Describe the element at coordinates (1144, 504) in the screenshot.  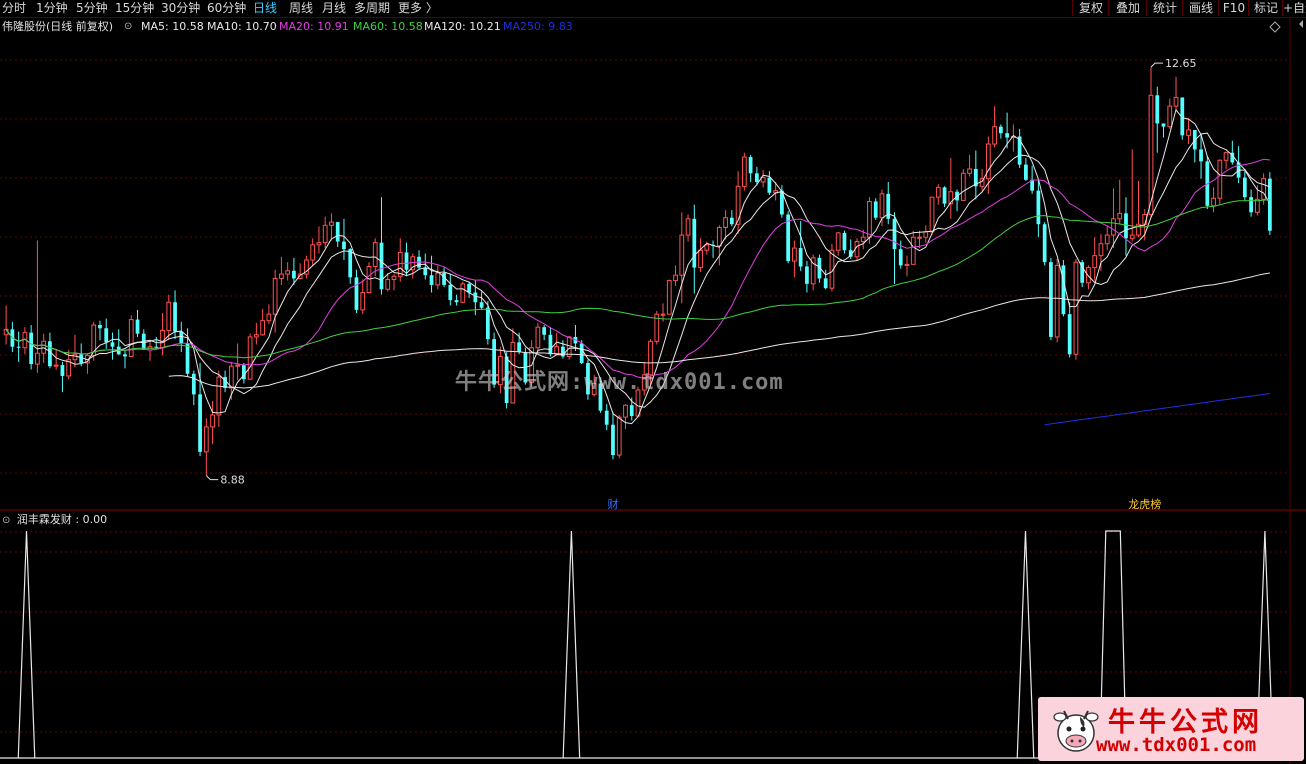
I see `event-badge-1: 龙虎榜` at that location.